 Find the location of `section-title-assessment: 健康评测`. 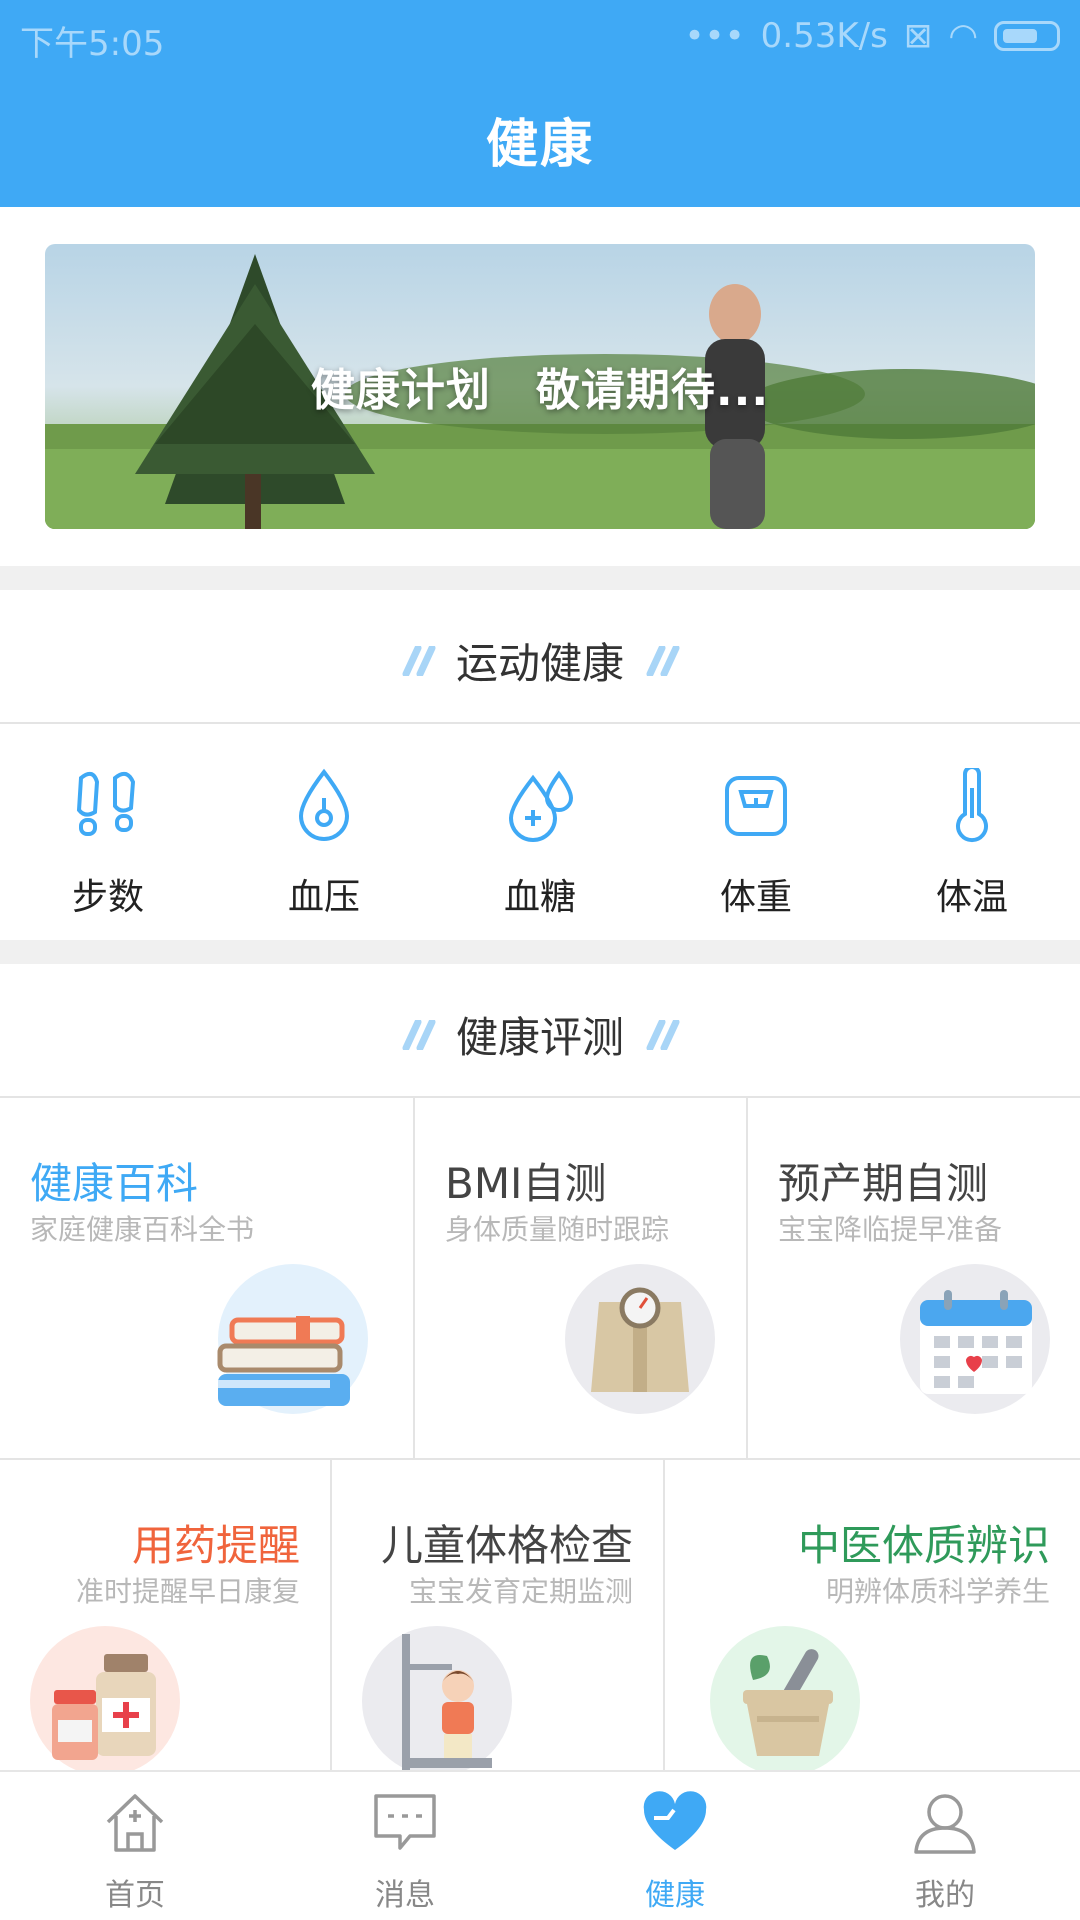

section-title-assessment: 健康评测 is located at coordinates (540, 1034).